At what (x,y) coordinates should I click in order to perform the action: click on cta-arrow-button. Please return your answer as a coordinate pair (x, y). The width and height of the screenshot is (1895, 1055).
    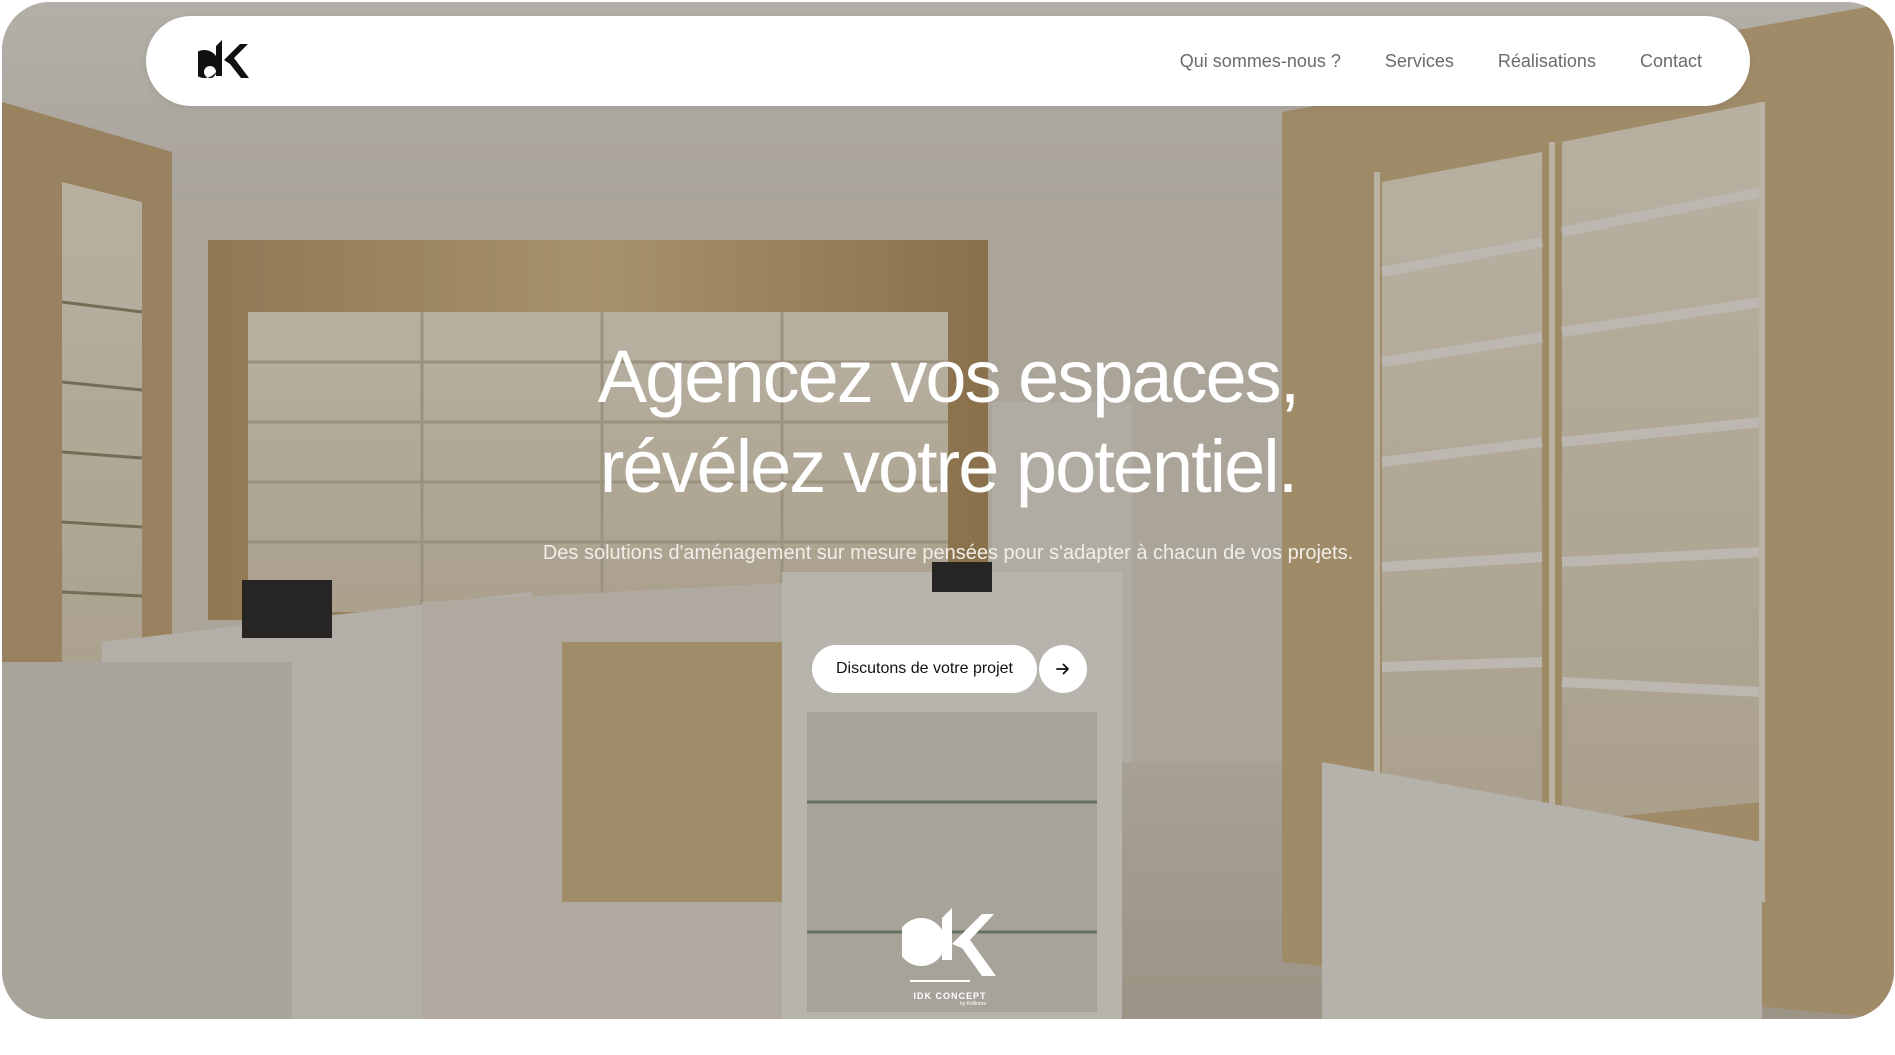
    Looking at the image, I should click on (1062, 669).